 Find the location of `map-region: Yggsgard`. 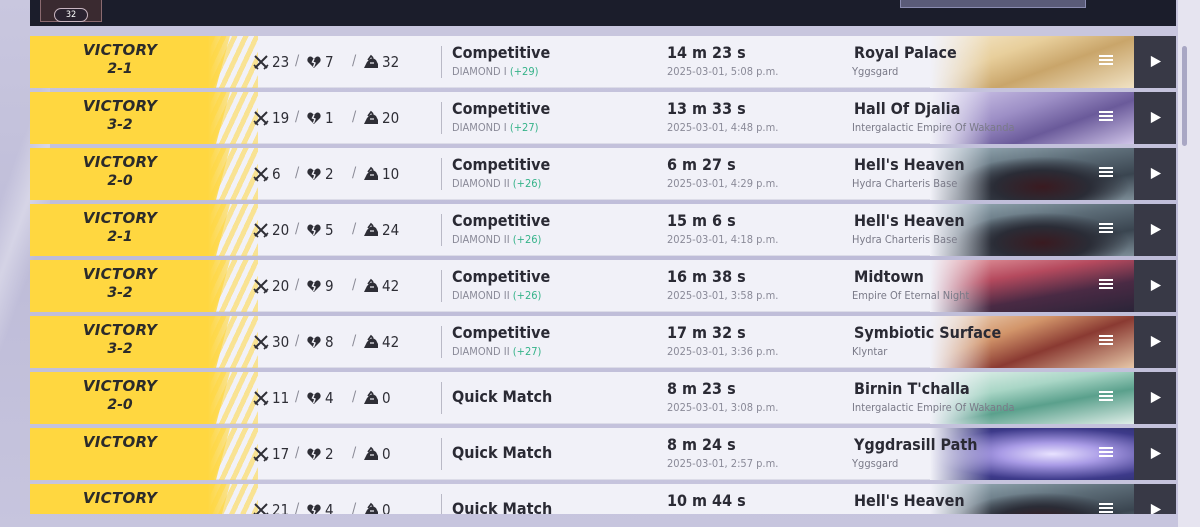

map-region: Yggsgard is located at coordinates (875, 71).